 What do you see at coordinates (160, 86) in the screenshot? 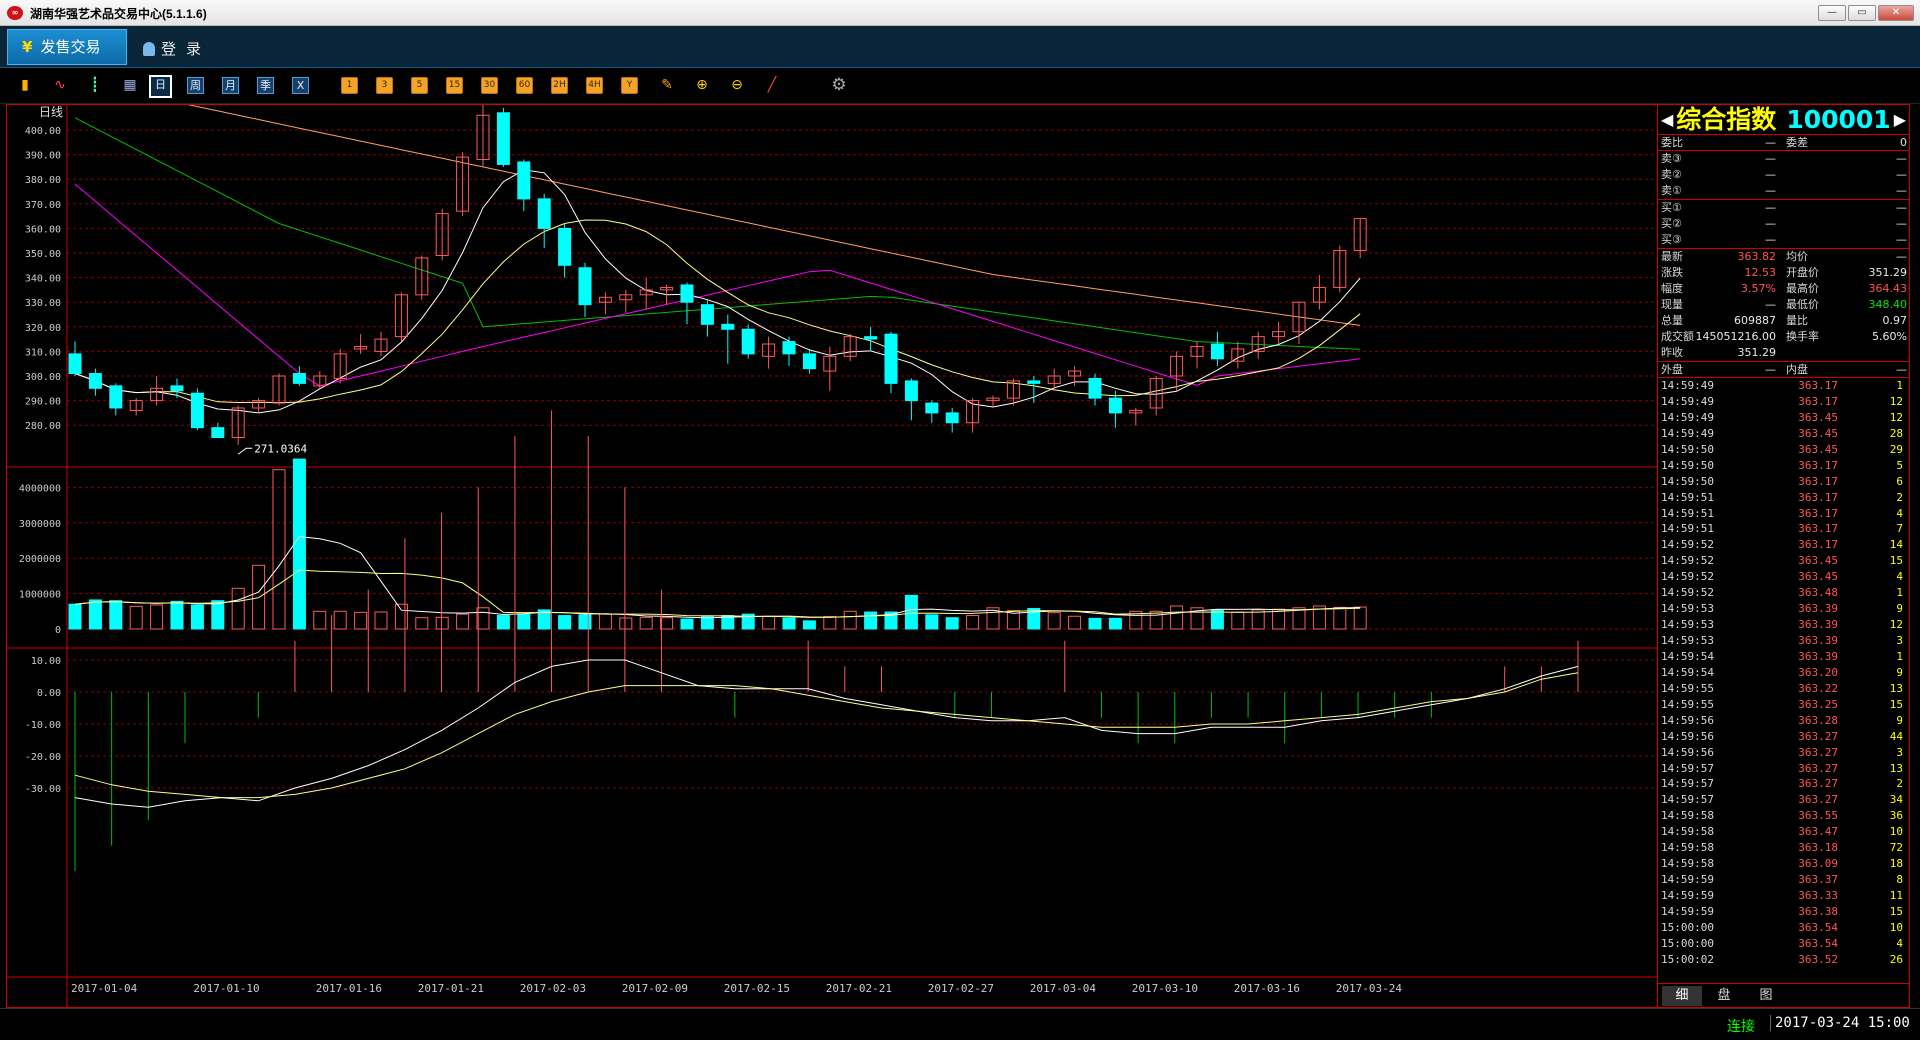
I see `period-day-button: 日` at bounding box center [160, 86].